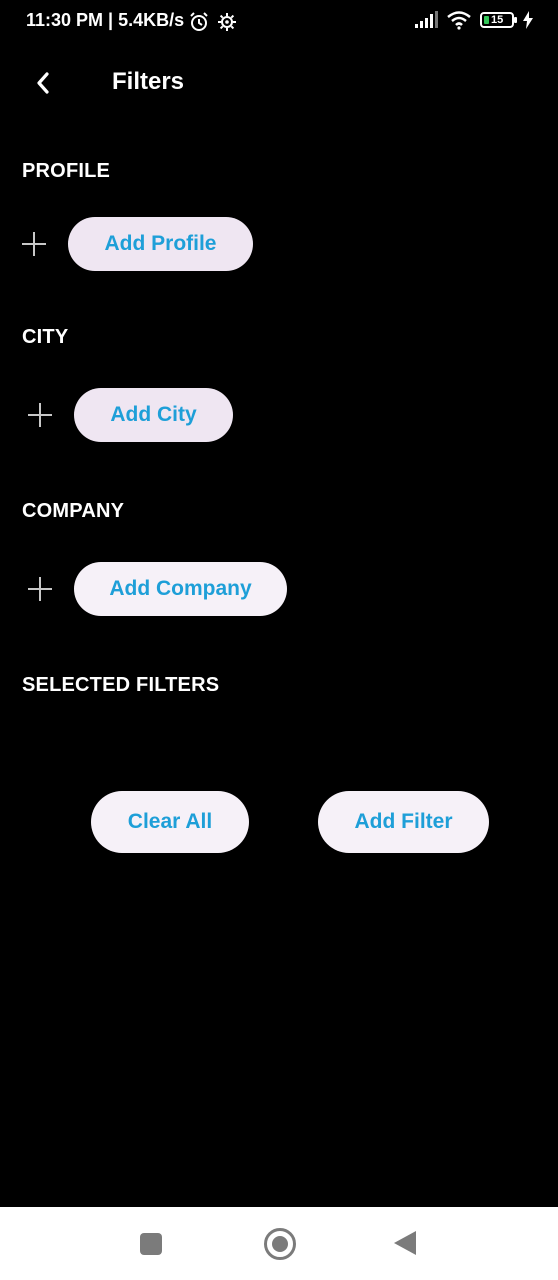 The image size is (558, 1280). I want to click on city-section-title: CITY, so click(45, 337).